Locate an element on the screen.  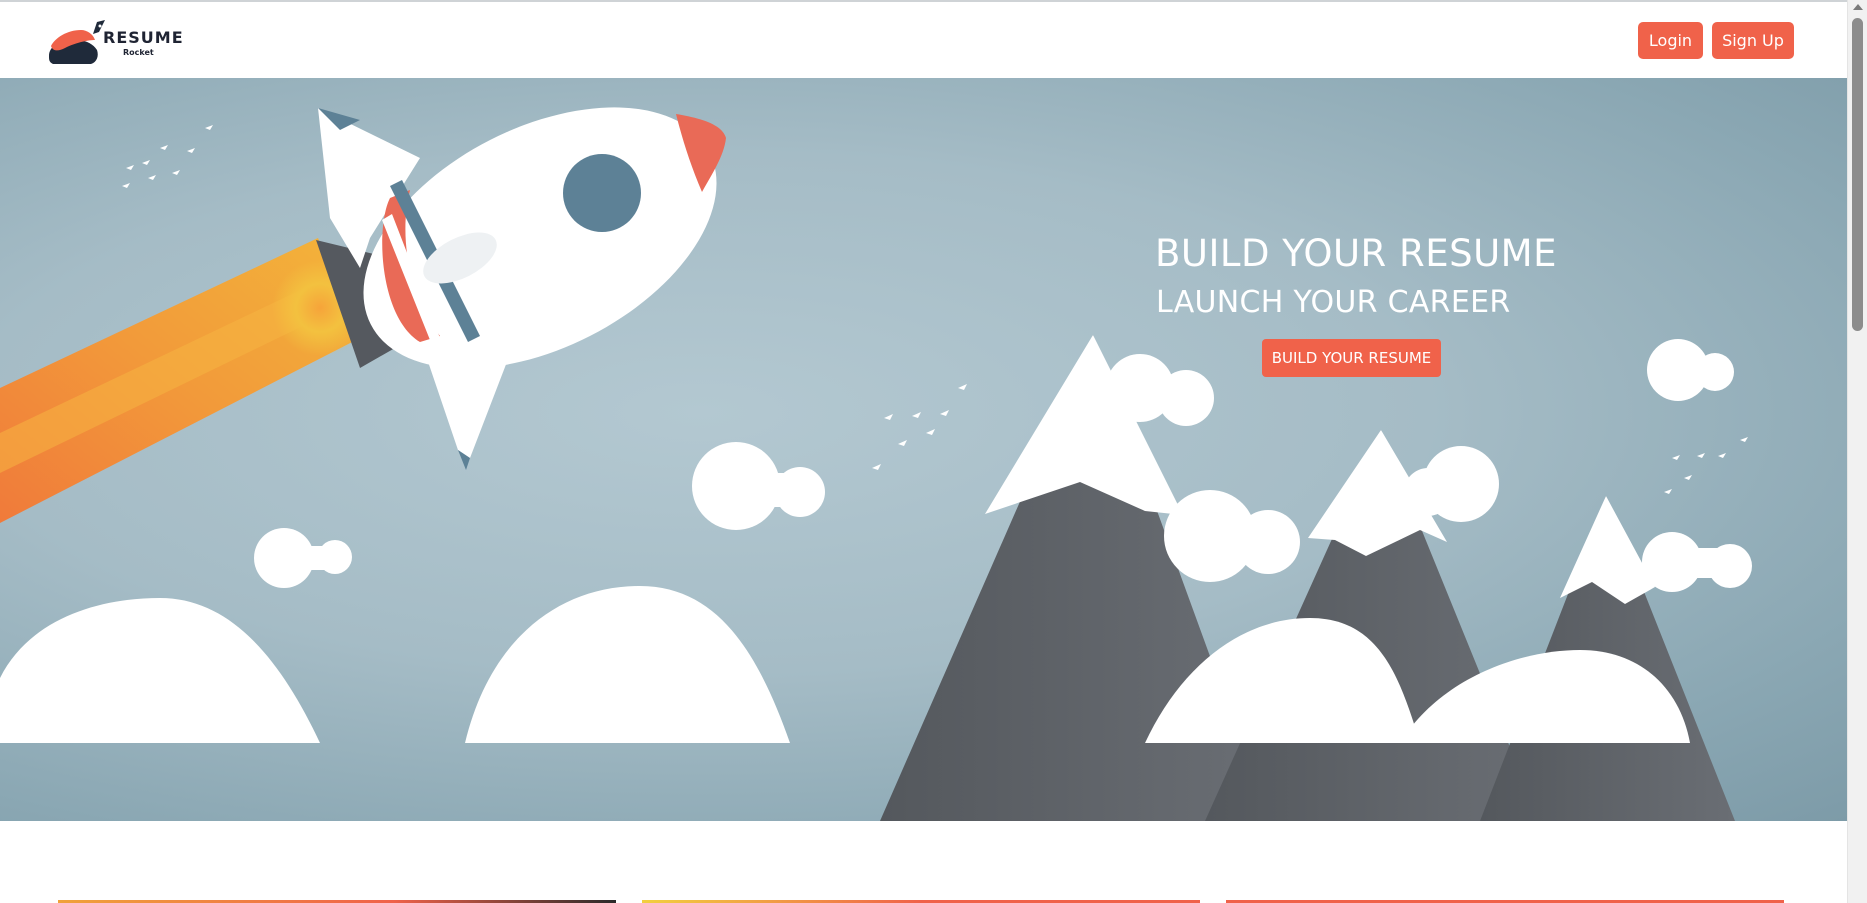
brand-name: RESUME is located at coordinates (143, 37).